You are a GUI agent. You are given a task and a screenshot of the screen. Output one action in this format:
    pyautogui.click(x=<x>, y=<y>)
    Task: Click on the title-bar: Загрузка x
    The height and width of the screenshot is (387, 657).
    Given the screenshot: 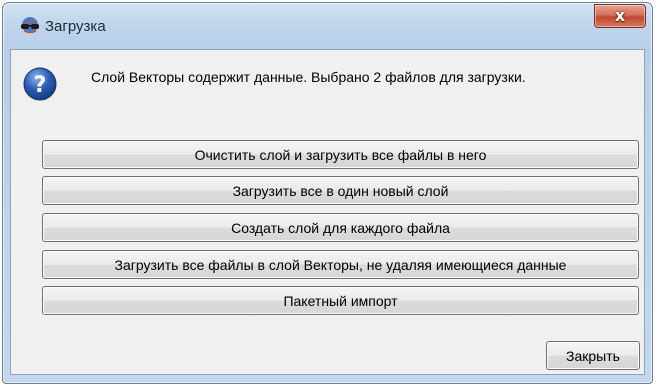 What is the action you would take?
    pyautogui.click(x=327, y=26)
    